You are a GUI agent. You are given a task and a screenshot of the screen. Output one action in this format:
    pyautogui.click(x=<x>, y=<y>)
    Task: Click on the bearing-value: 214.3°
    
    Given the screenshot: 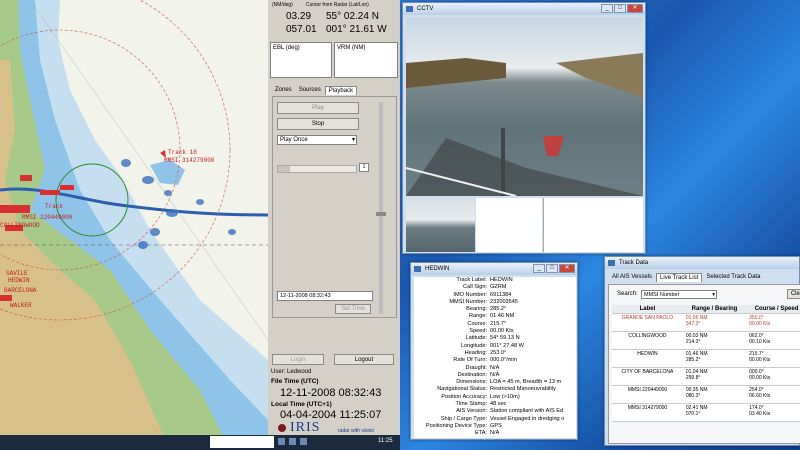 What is the action you would take?
    pyautogui.click(x=693, y=342)
    